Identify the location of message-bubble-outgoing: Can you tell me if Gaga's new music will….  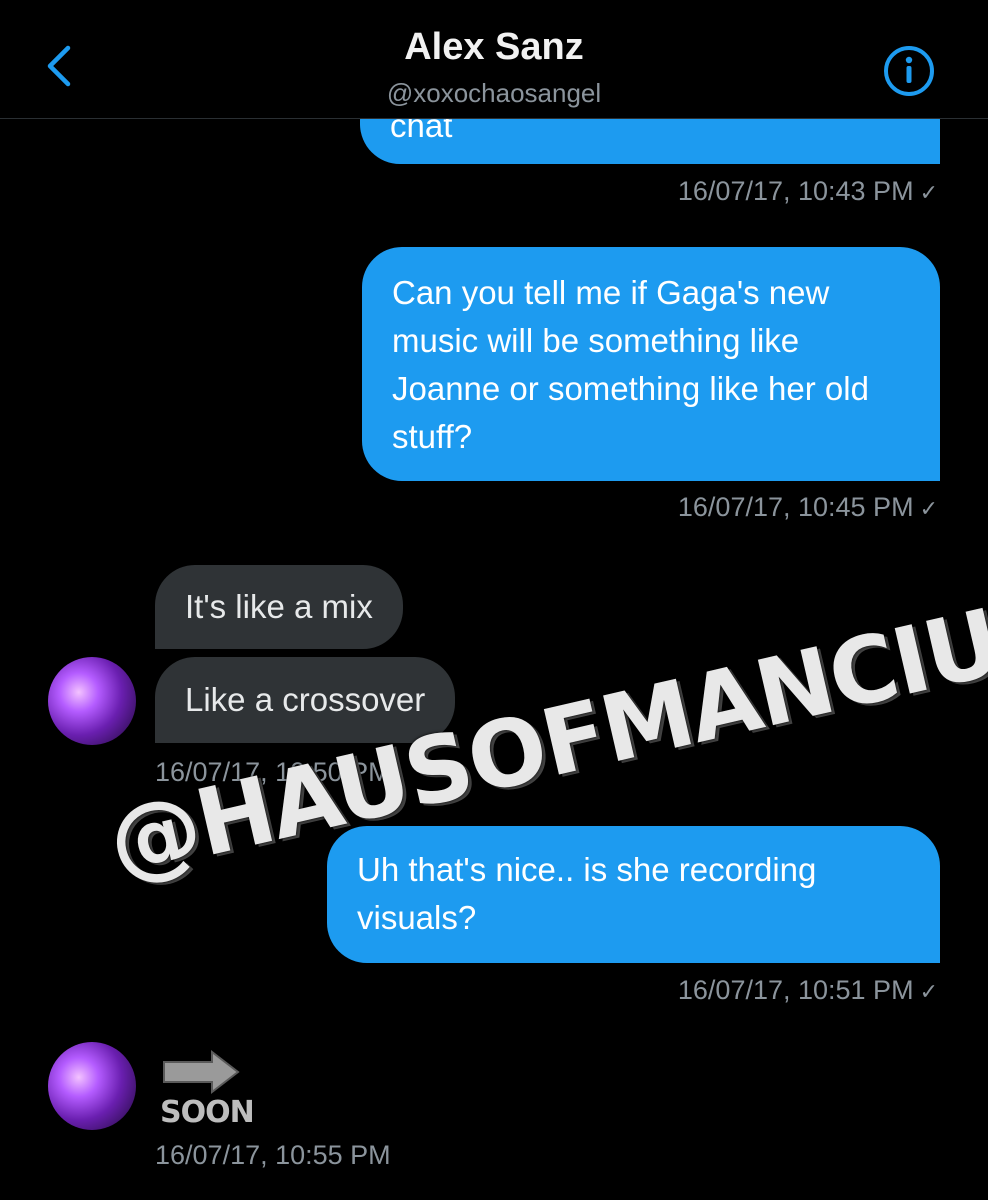
(651, 364).